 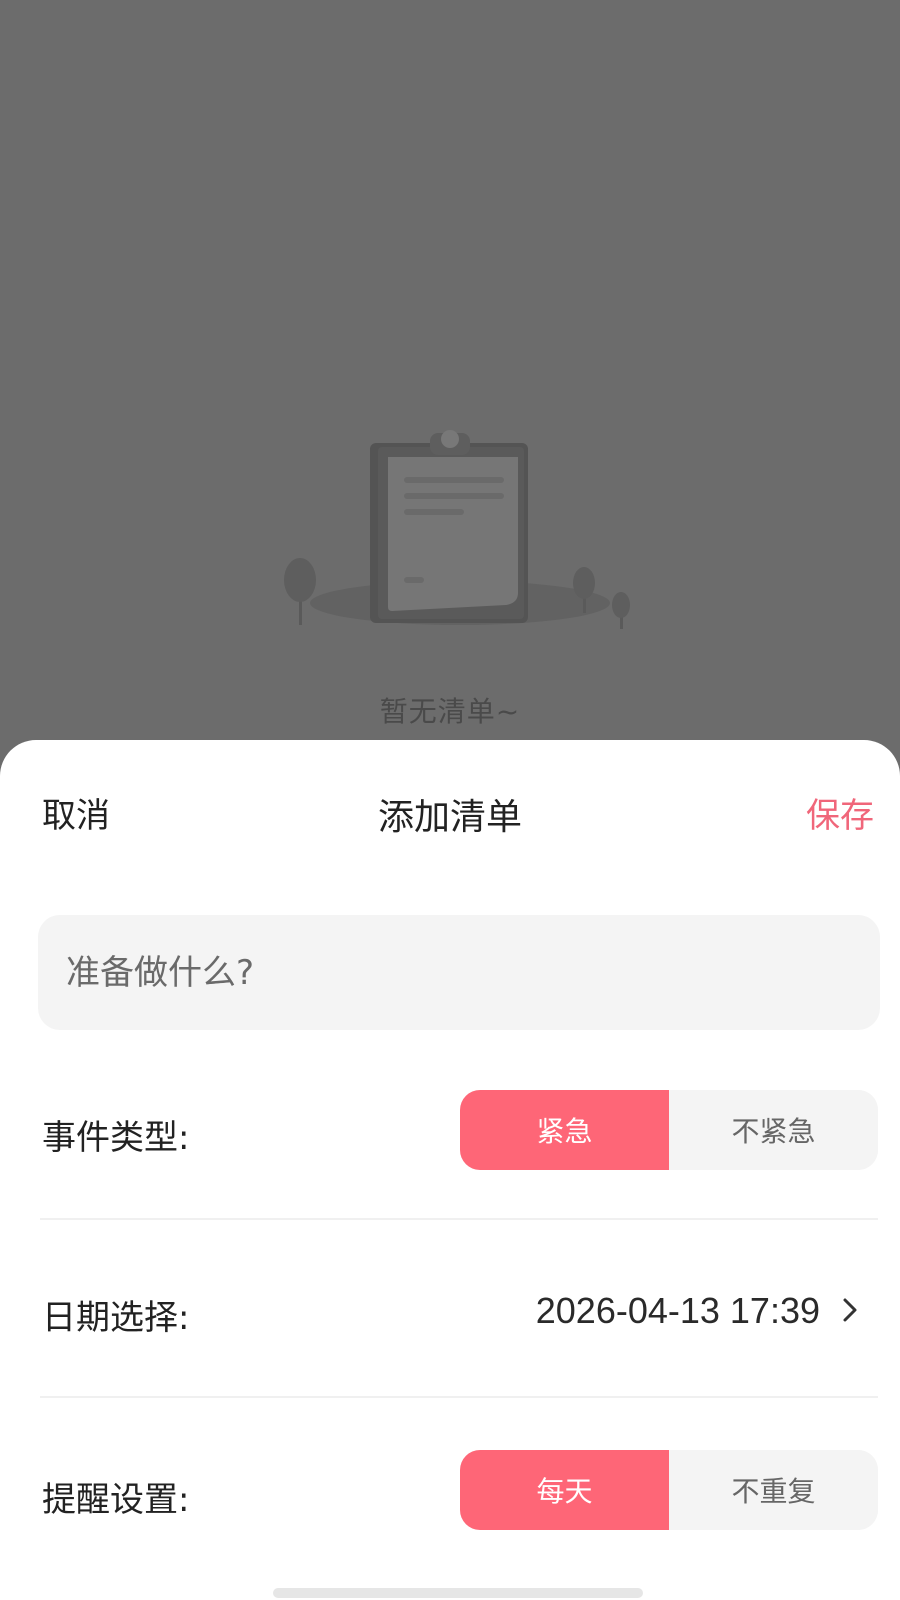 What do you see at coordinates (564, 1130) in the screenshot?
I see `event-type-option-urgent: 紧急` at bounding box center [564, 1130].